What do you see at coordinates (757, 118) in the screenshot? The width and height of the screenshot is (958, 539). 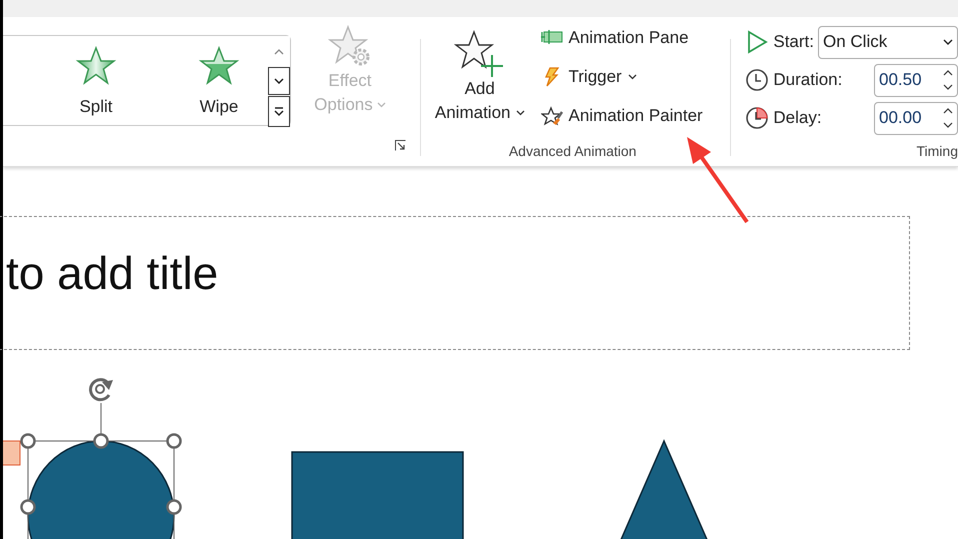 I see `delay-clock-icon` at bounding box center [757, 118].